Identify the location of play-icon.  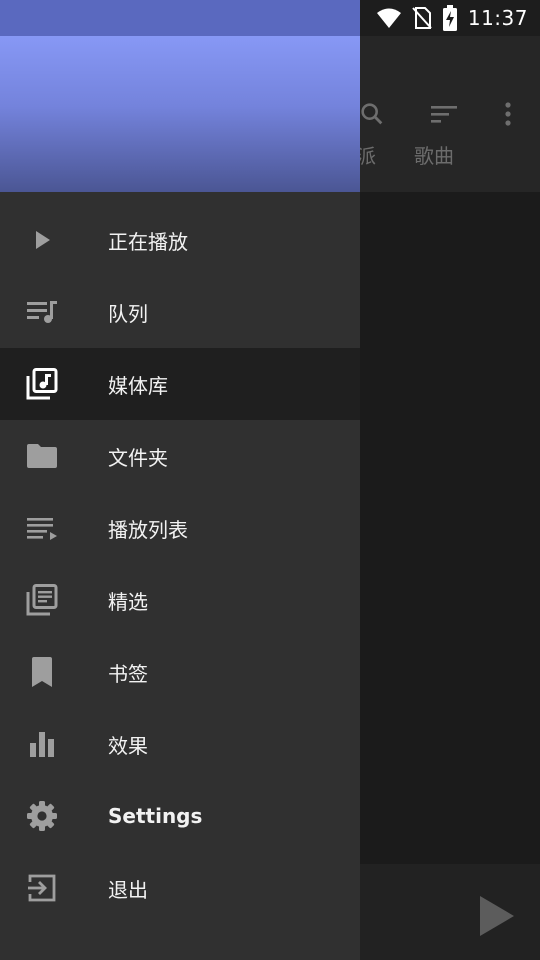
(496, 916).